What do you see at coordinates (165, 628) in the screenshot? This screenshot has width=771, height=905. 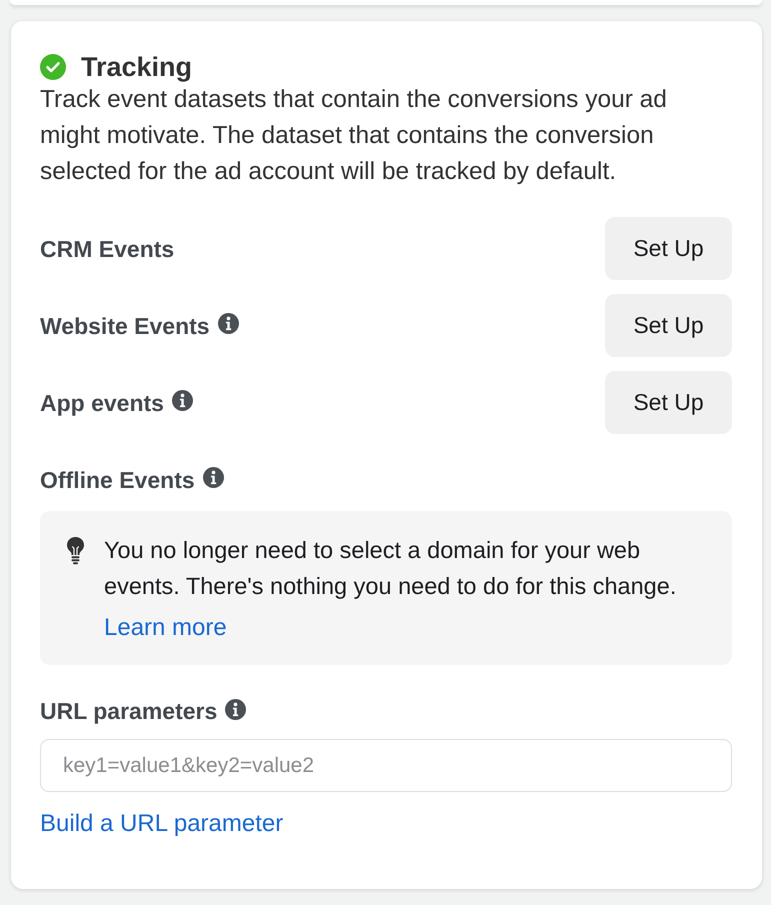 I see `learn-more-link: Learn more` at bounding box center [165, 628].